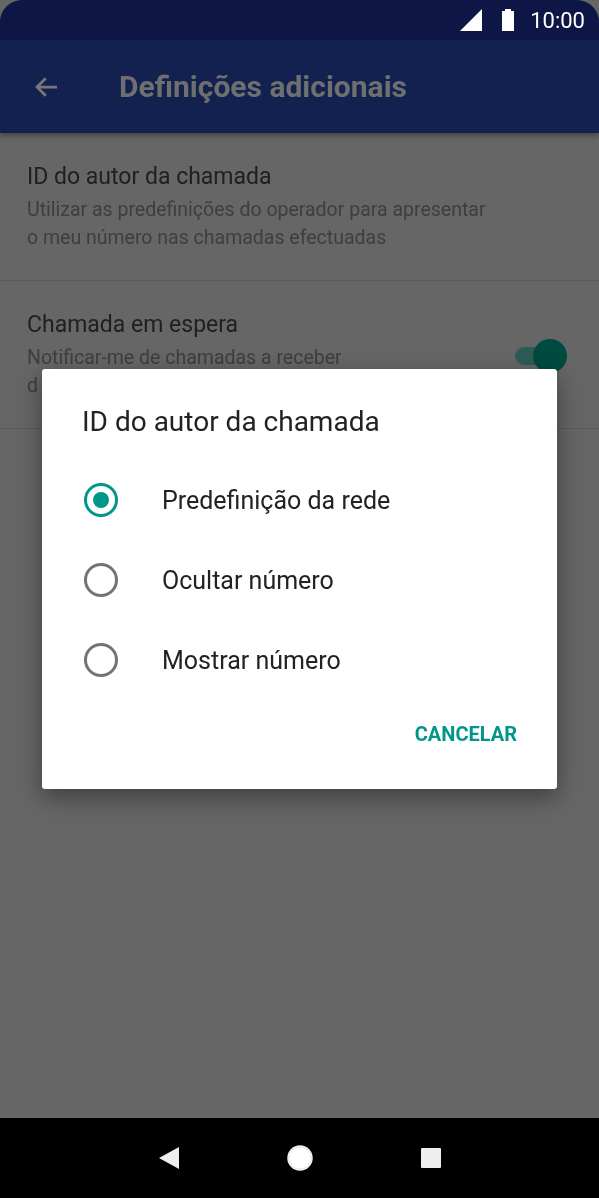 The image size is (599, 1198). Describe the element at coordinates (251, 660) in the screenshot. I see `option-label: Mostrar número` at that location.